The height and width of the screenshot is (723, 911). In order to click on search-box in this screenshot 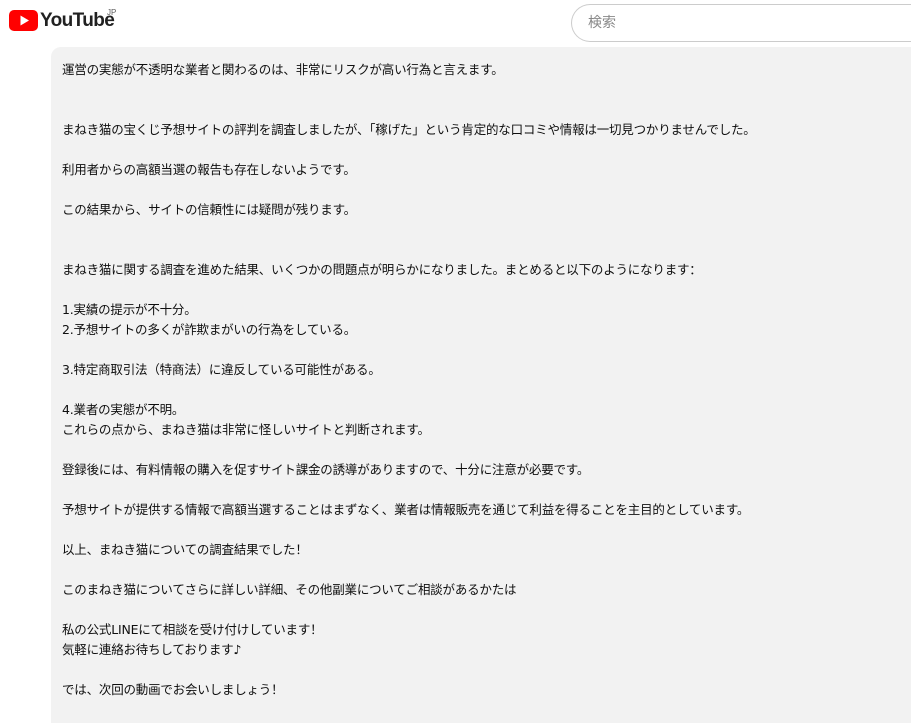, I will do `click(741, 23)`.